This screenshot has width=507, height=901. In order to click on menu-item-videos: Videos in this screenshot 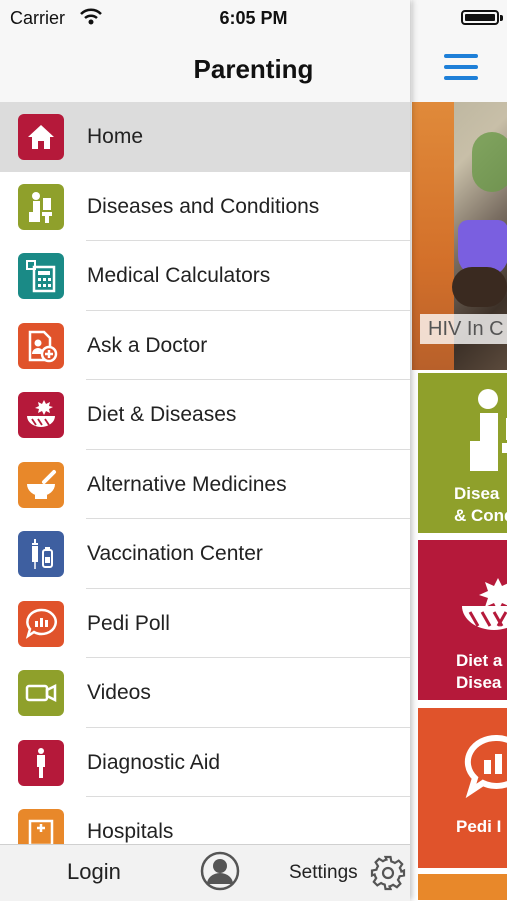, I will do `click(205, 693)`.